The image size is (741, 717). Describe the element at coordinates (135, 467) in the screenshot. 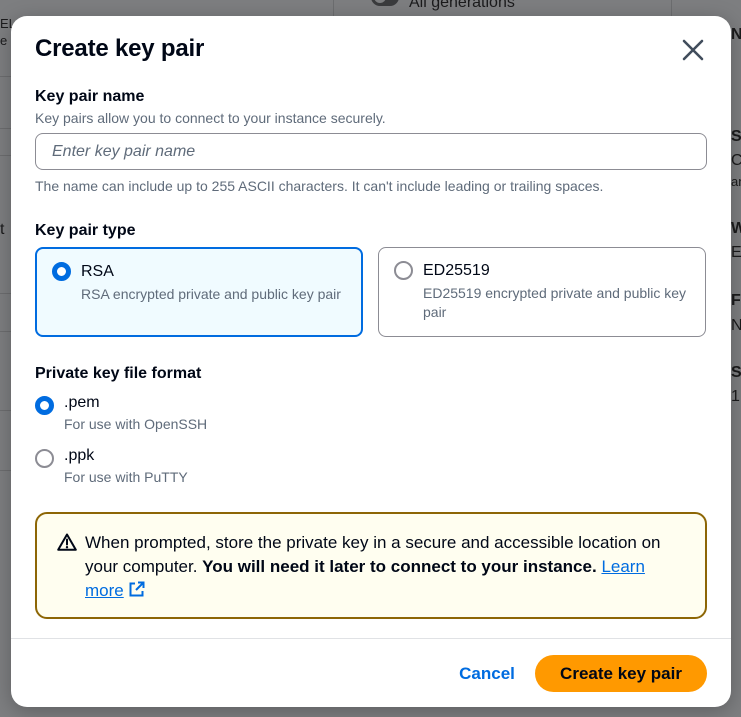

I see `file-format-option-ppk: .ppk For use with PuTTY` at that location.